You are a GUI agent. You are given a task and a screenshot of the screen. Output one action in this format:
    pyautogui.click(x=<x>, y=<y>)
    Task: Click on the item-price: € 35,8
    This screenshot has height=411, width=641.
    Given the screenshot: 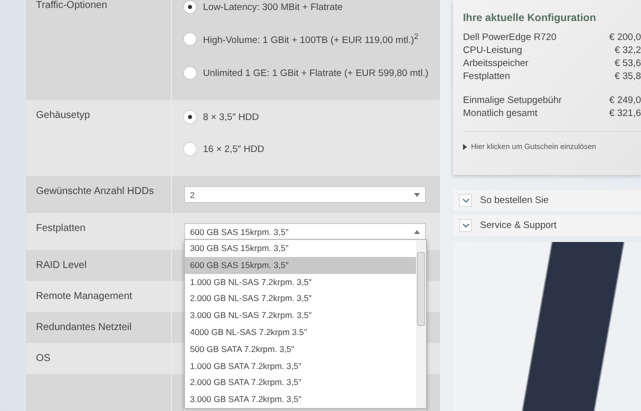 What is the action you would take?
    pyautogui.click(x=627, y=76)
    